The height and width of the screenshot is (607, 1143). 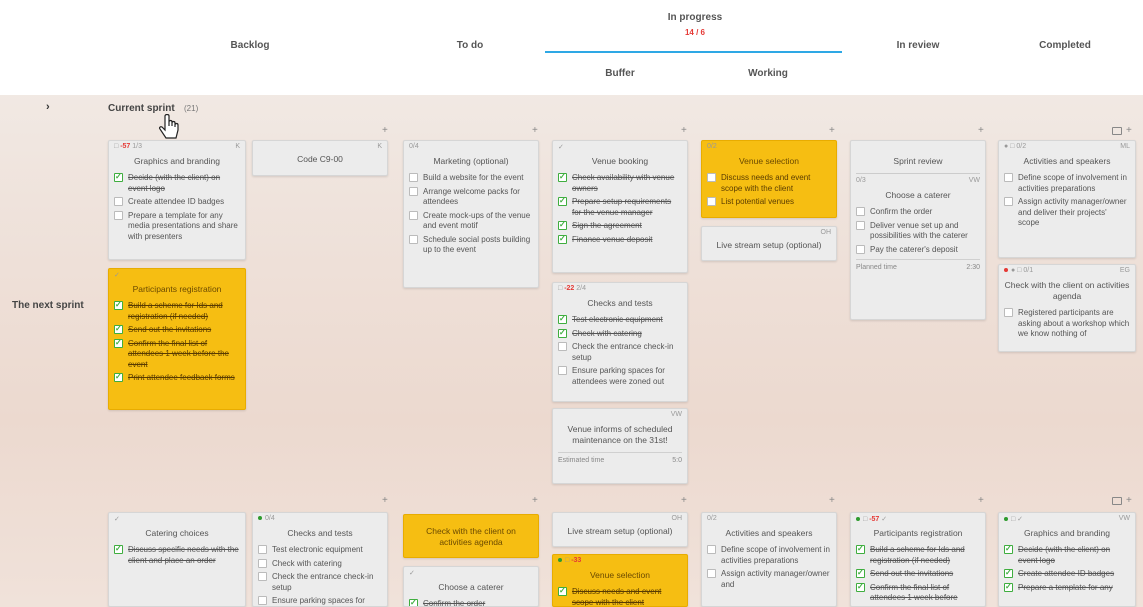 What do you see at coordinates (177, 378) in the screenshot?
I see `checklist-item: Print attendee feedback forms` at bounding box center [177, 378].